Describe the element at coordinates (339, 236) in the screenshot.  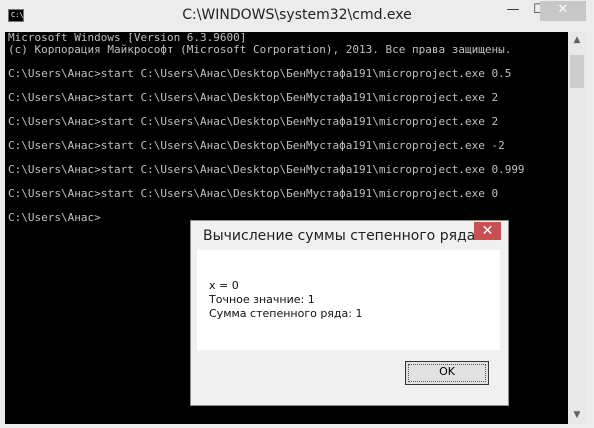
I see `message-box-title: Вычисление суммы степенного ряда` at that location.